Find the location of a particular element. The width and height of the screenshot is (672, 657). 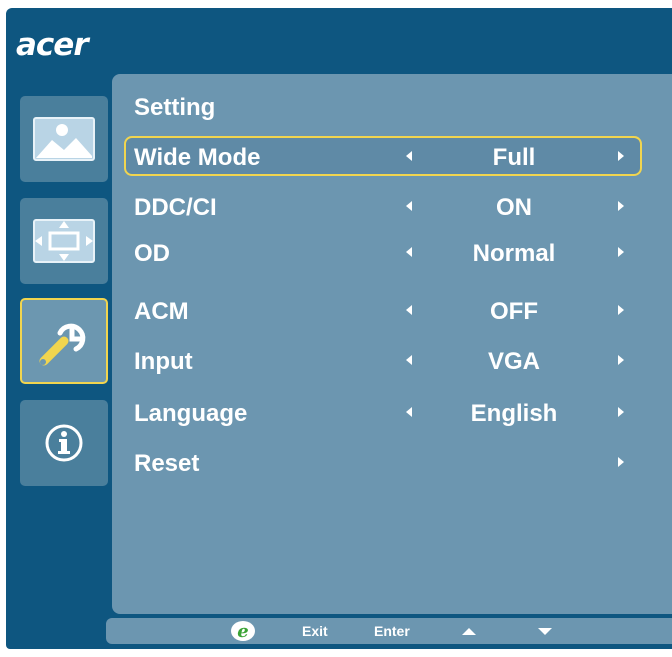

position-icon is located at coordinates (64, 241).